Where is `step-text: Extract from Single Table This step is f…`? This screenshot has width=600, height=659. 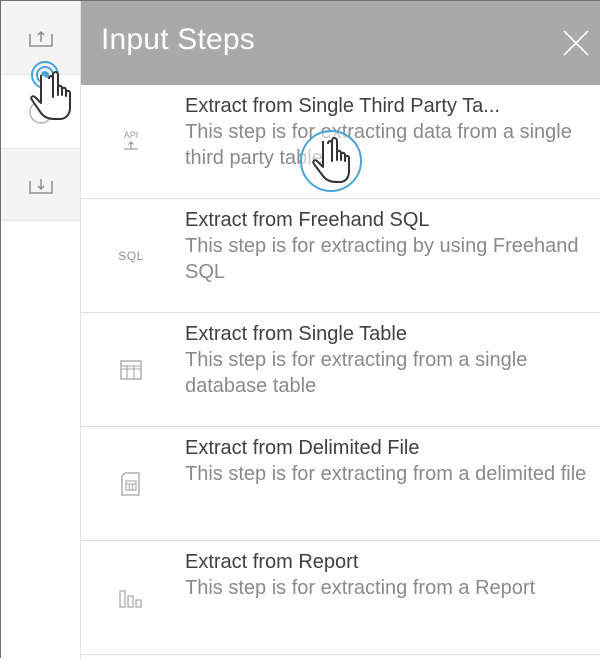
step-text: Extract from Single Table This step is f… is located at coordinates (387, 360).